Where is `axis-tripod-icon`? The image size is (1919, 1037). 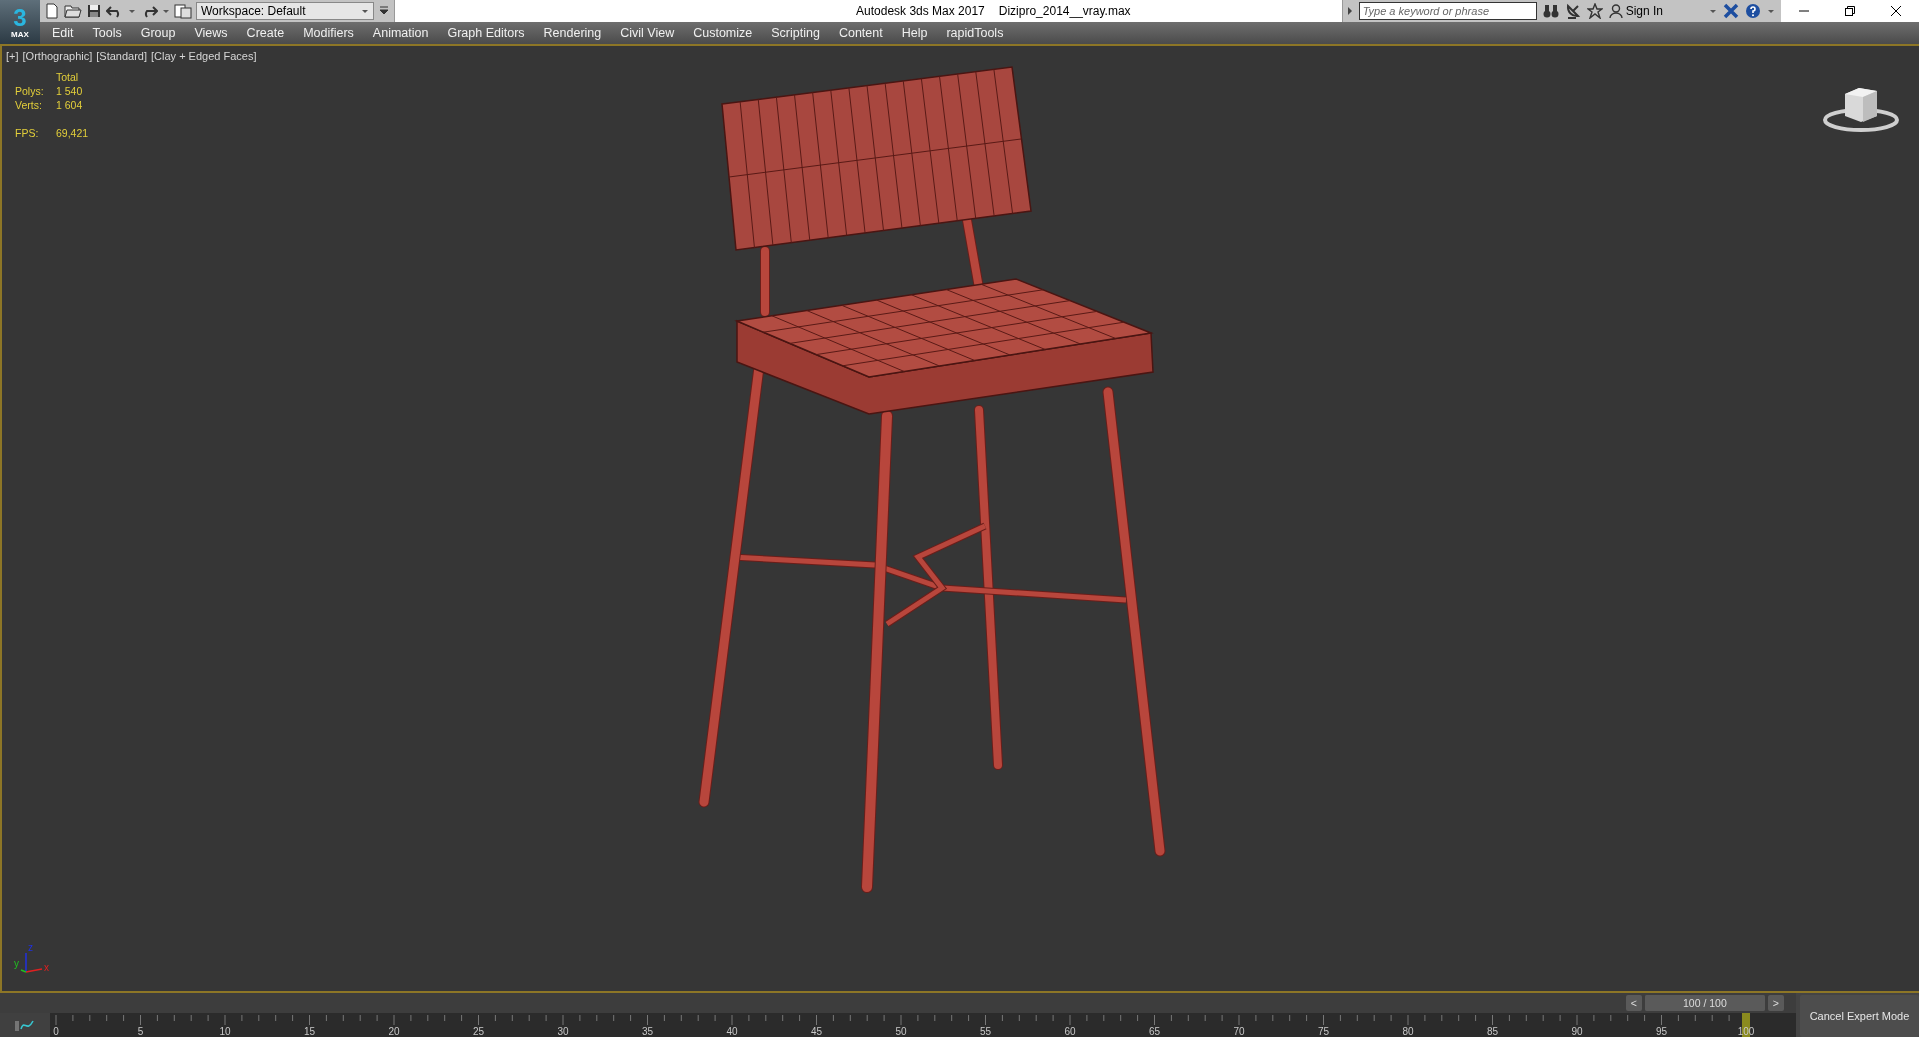
axis-tripod-icon is located at coordinates (31, 962).